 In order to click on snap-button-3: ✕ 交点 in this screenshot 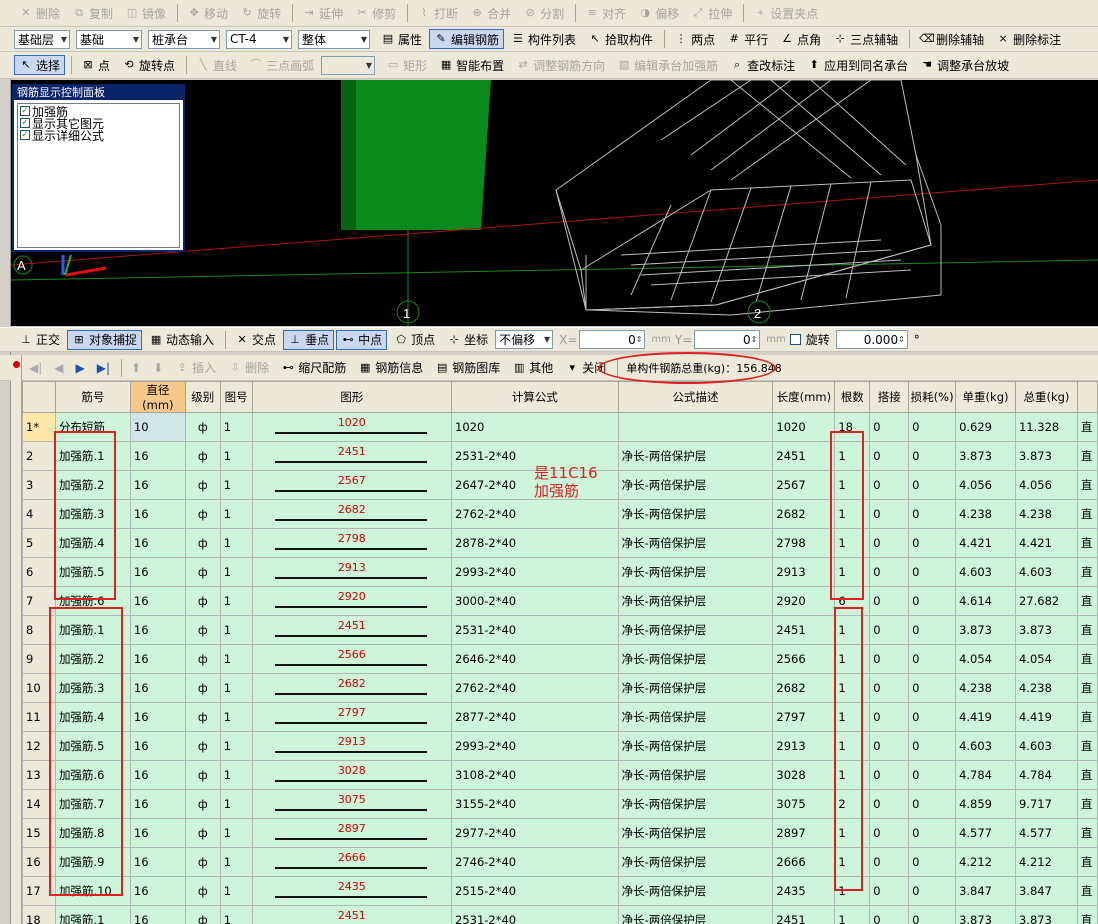, I will do `click(255, 340)`.